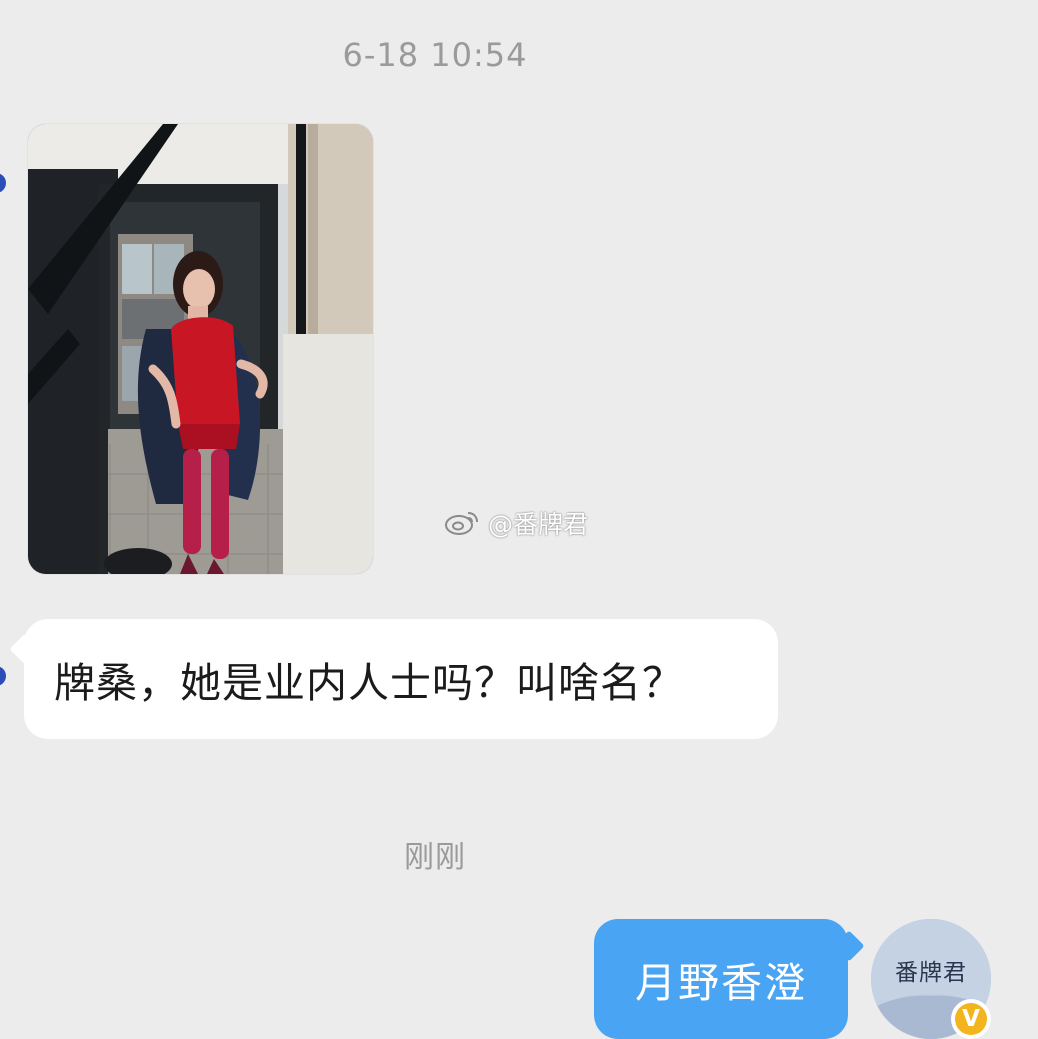 The width and height of the screenshot is (1038, 1039). Describe the element at coordinates (721, 983) in the screenshot. I see `outgoing-message-text: 月野香澄` at that location.